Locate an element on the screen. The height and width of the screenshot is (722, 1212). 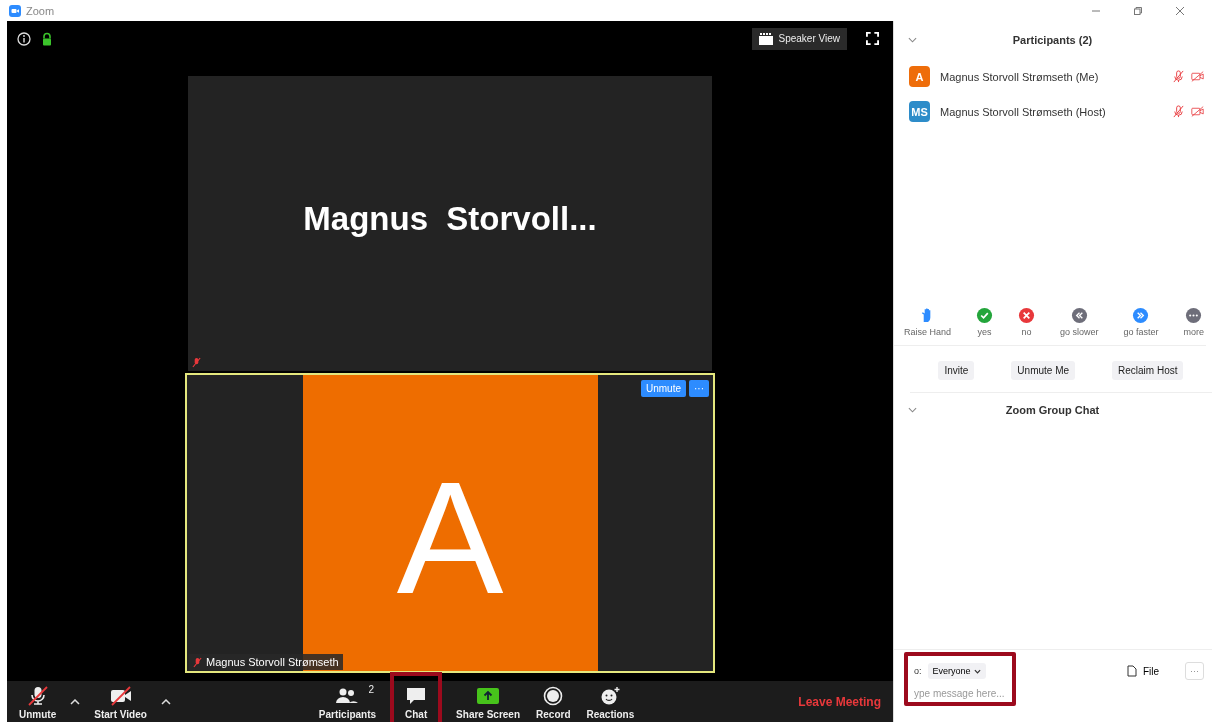
participants-toolbar-button: 2 Participants is located at coordinates (347, 701).